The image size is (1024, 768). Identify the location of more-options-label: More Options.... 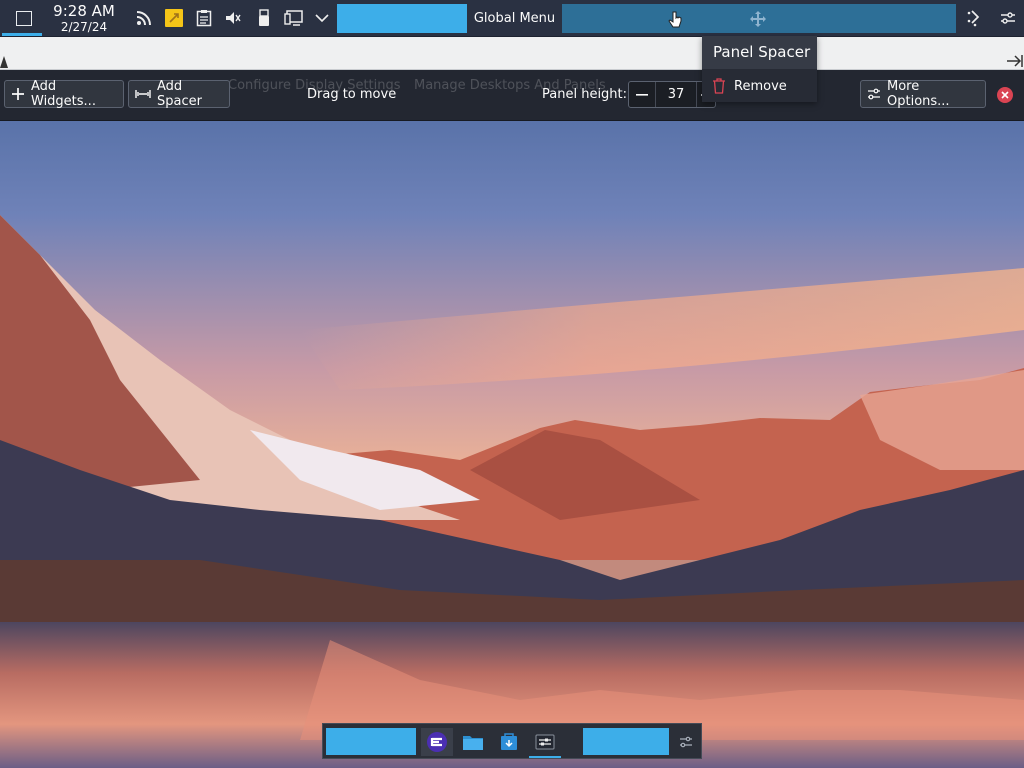
(918, 94).